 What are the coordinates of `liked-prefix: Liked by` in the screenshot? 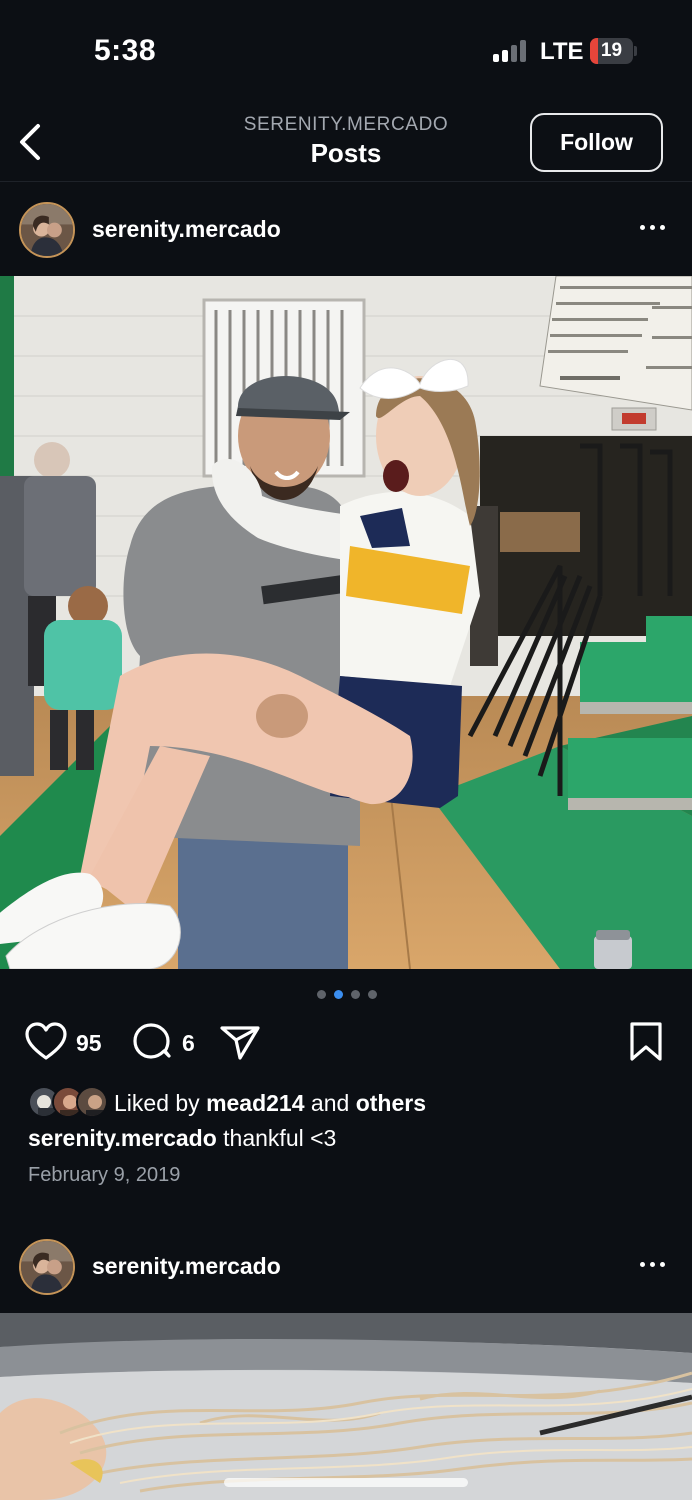 It's located at (157, 1103).